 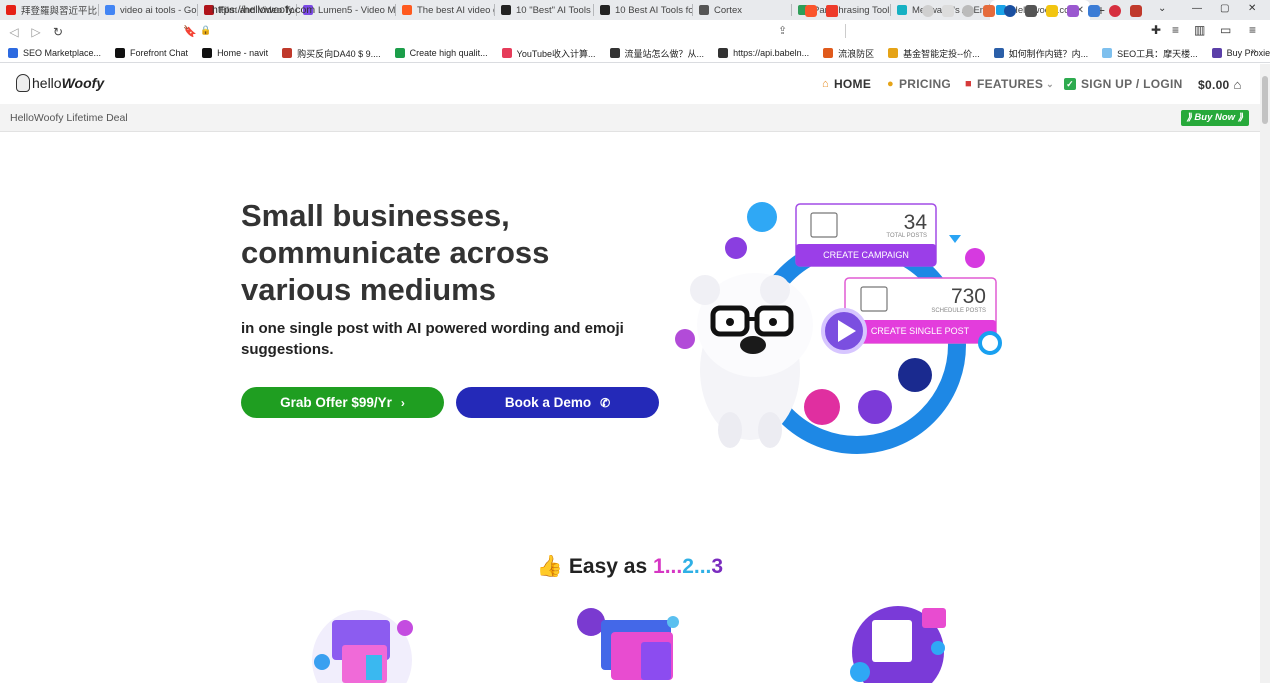 I want to click on menu-icon: ≡, so click(x=1252, y=30).